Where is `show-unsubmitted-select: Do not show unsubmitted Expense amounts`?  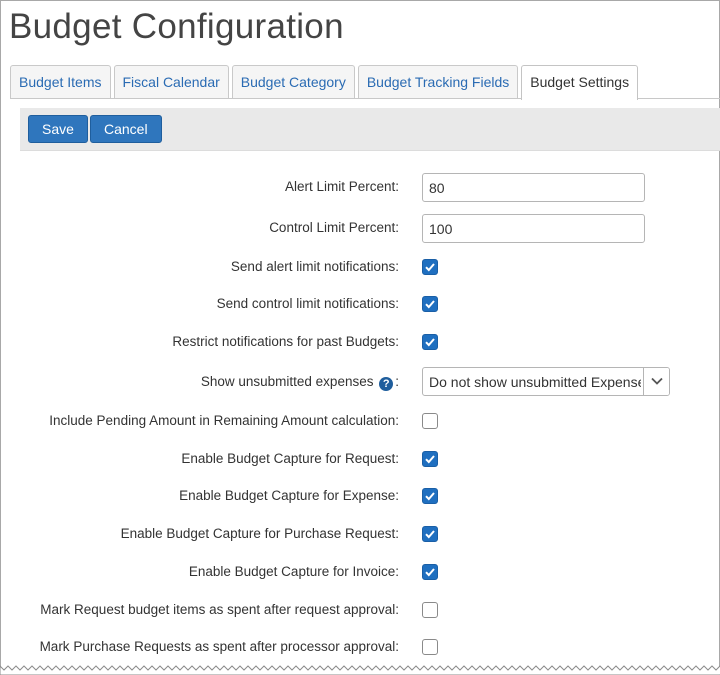 show-unsubmitted-select: Do not show unsubmitted Expense amounts is located at coordinates (546, 381).